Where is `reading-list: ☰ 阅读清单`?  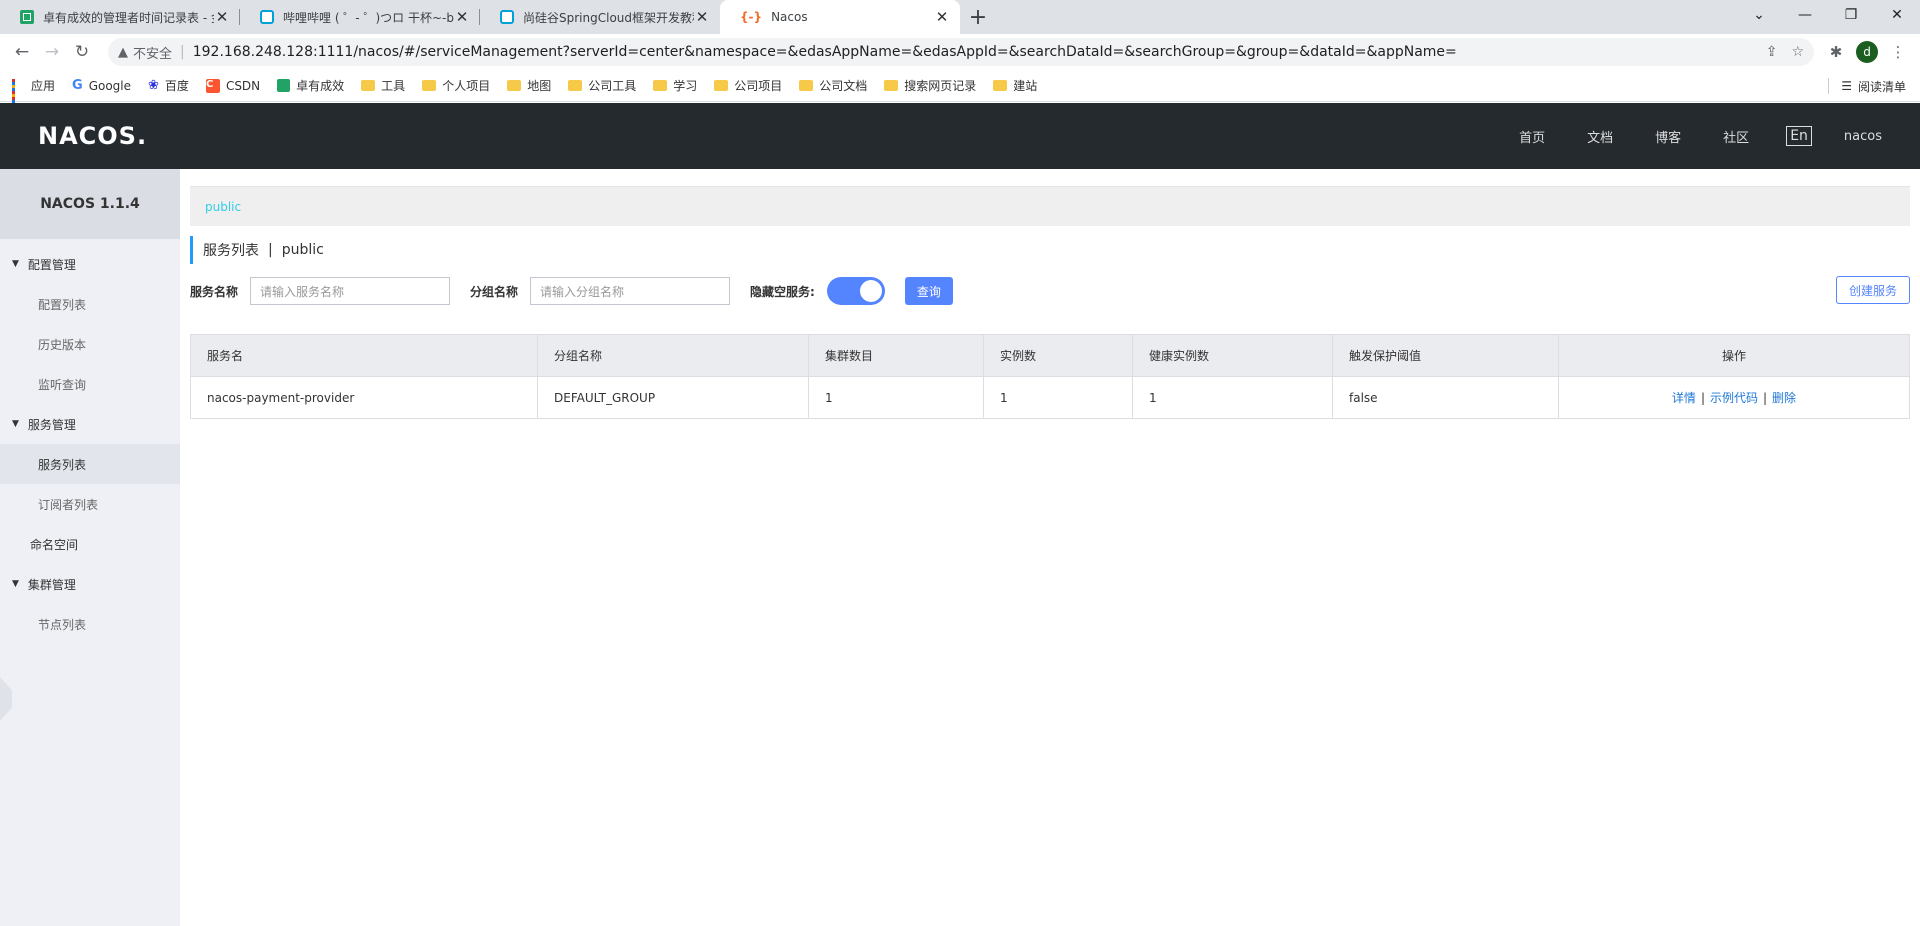
reading-list: ☰ 阅读清单 is located at coordinates (1867, 86).